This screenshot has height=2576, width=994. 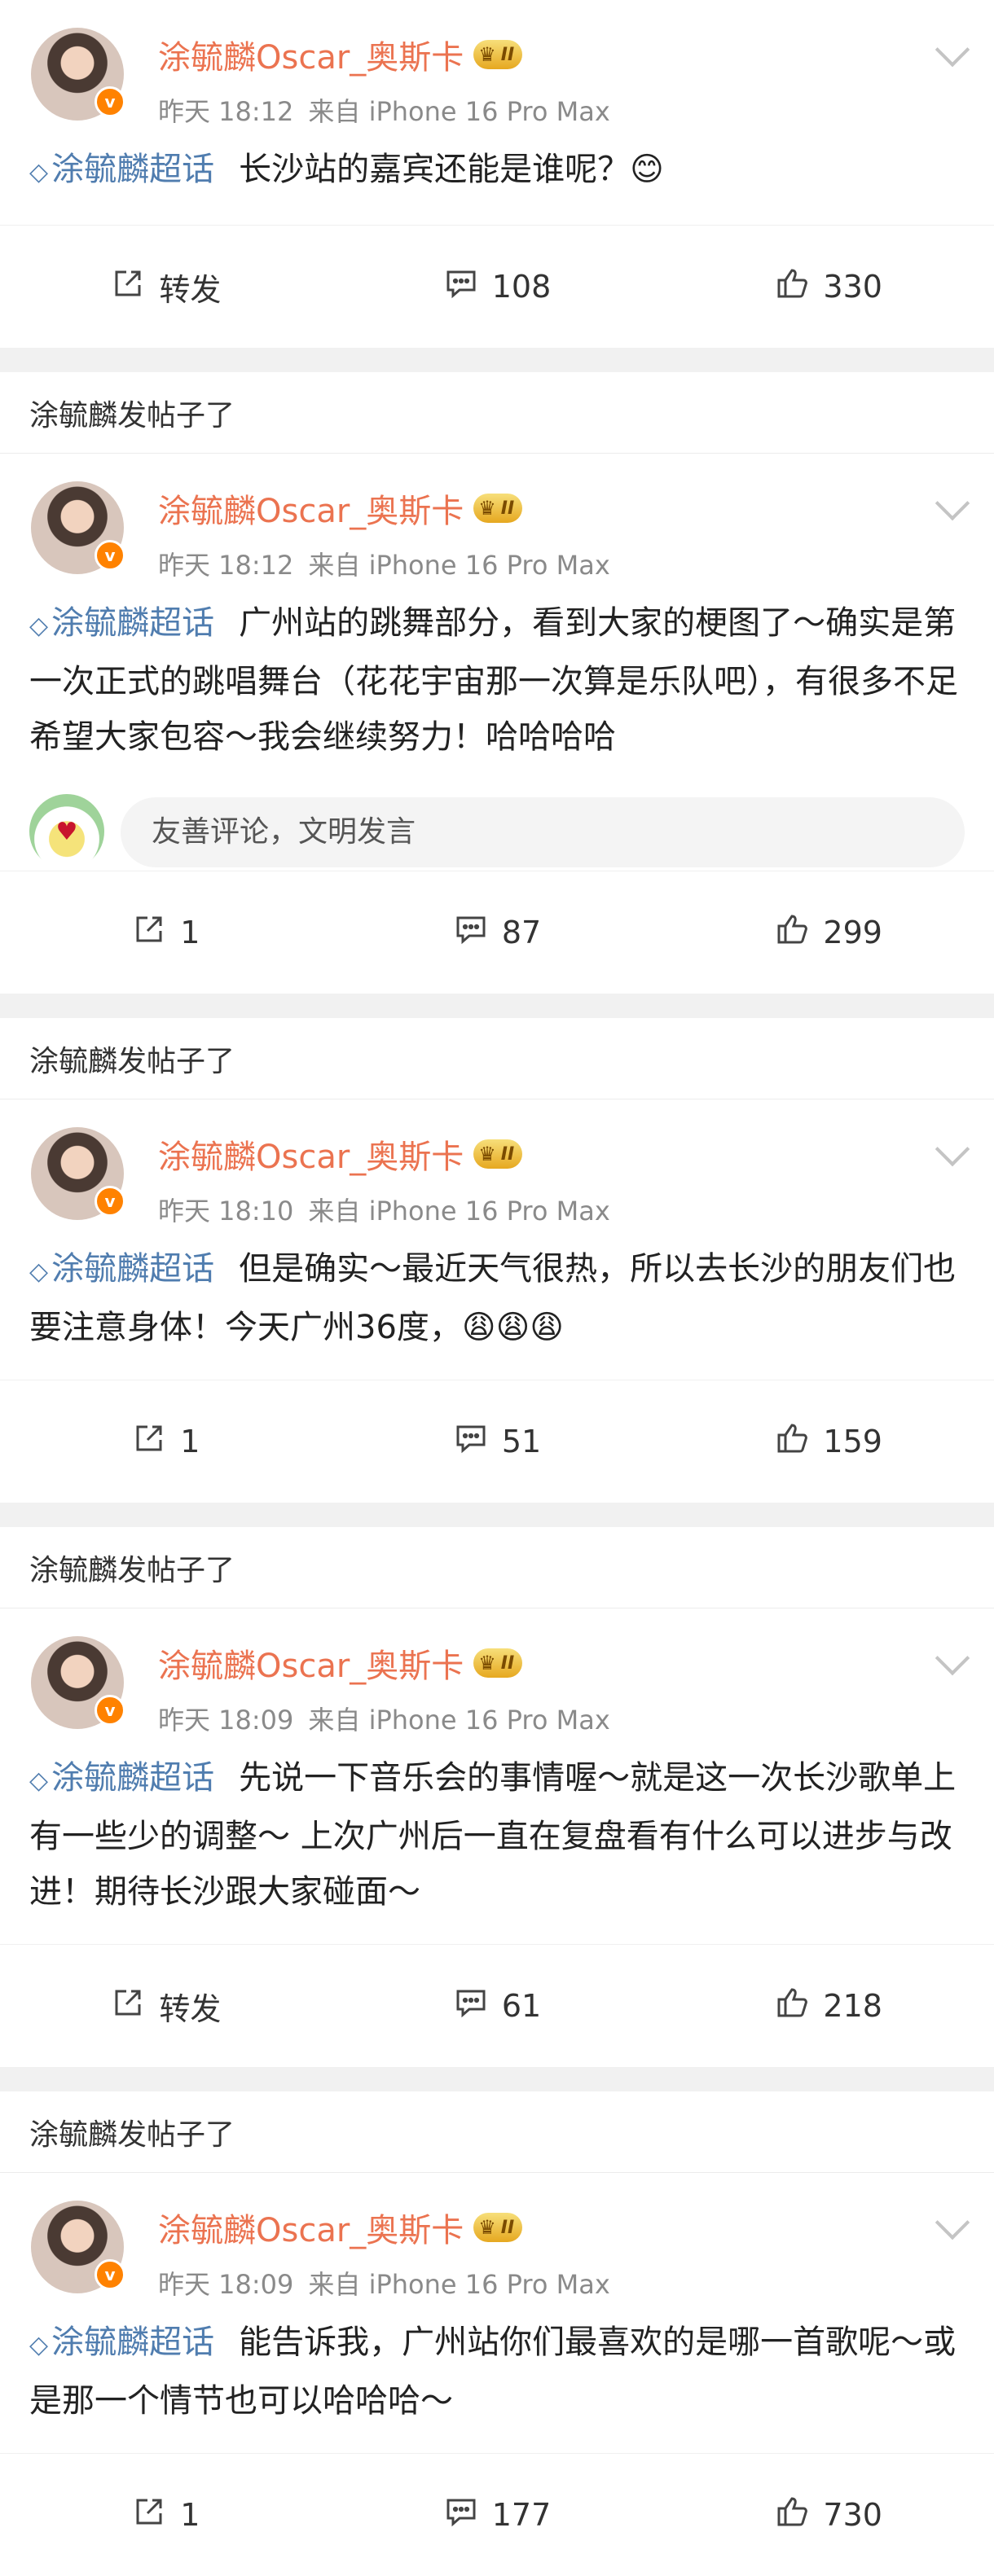 What do you see at coordinates (471, 2006) in the screenshot?
I see `comment-icon` at bounding box center [471, 2006].